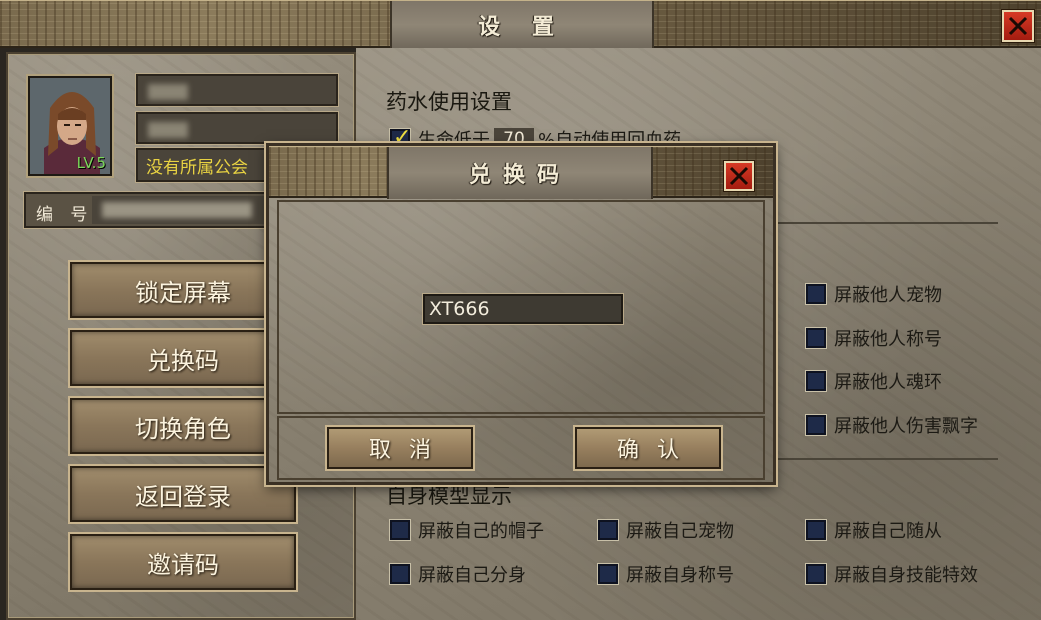  I want to click on hide-self-hat-row: 屏蔽自己的帽子, so click(466, 530).